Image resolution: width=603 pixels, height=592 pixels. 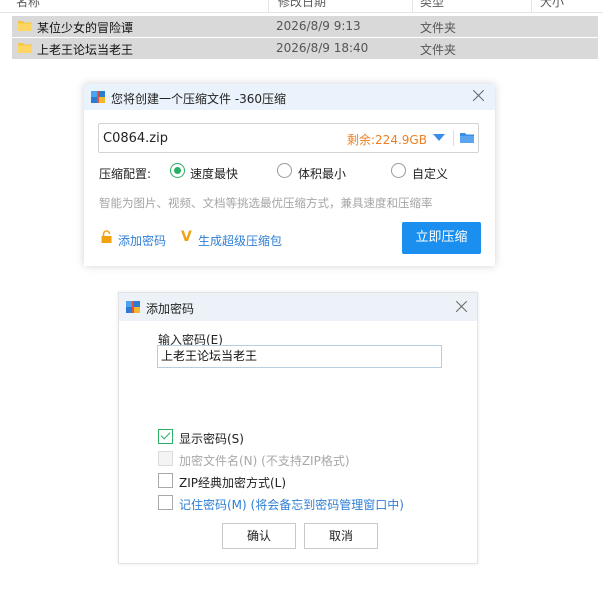 I want to click on password-input: 上老王论坛当老王, so click(x=299, y=356).